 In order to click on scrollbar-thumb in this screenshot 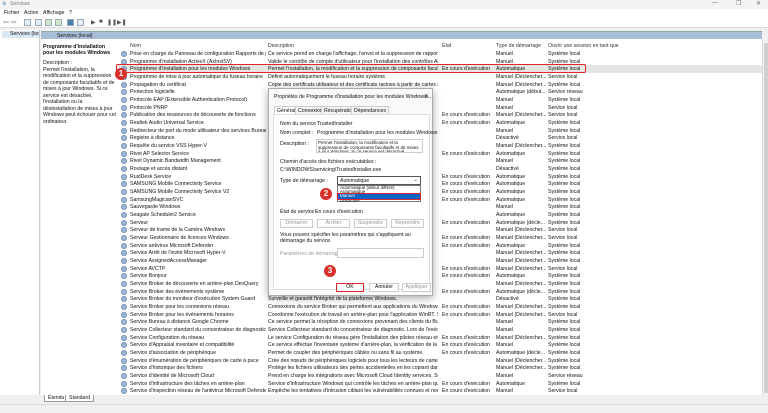, I will do `click(766, 218)`.